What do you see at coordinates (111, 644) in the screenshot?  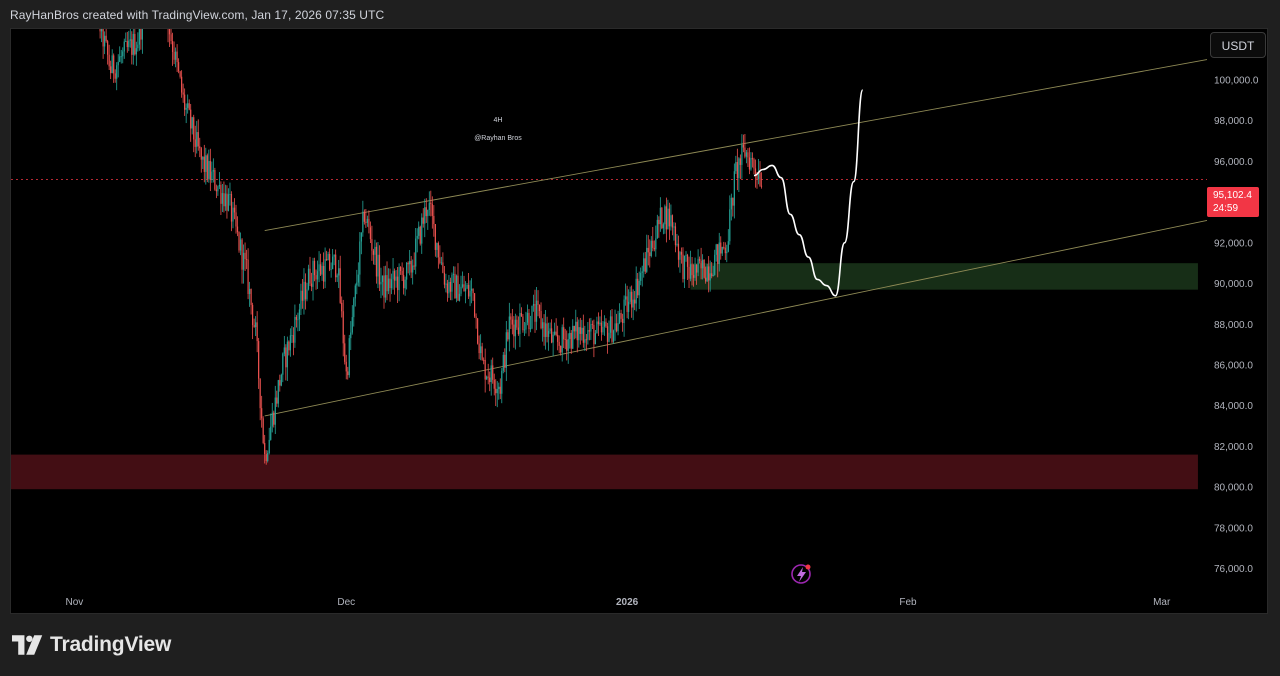 I see `brand-name: TradingView` at bounding box center [111, 644].